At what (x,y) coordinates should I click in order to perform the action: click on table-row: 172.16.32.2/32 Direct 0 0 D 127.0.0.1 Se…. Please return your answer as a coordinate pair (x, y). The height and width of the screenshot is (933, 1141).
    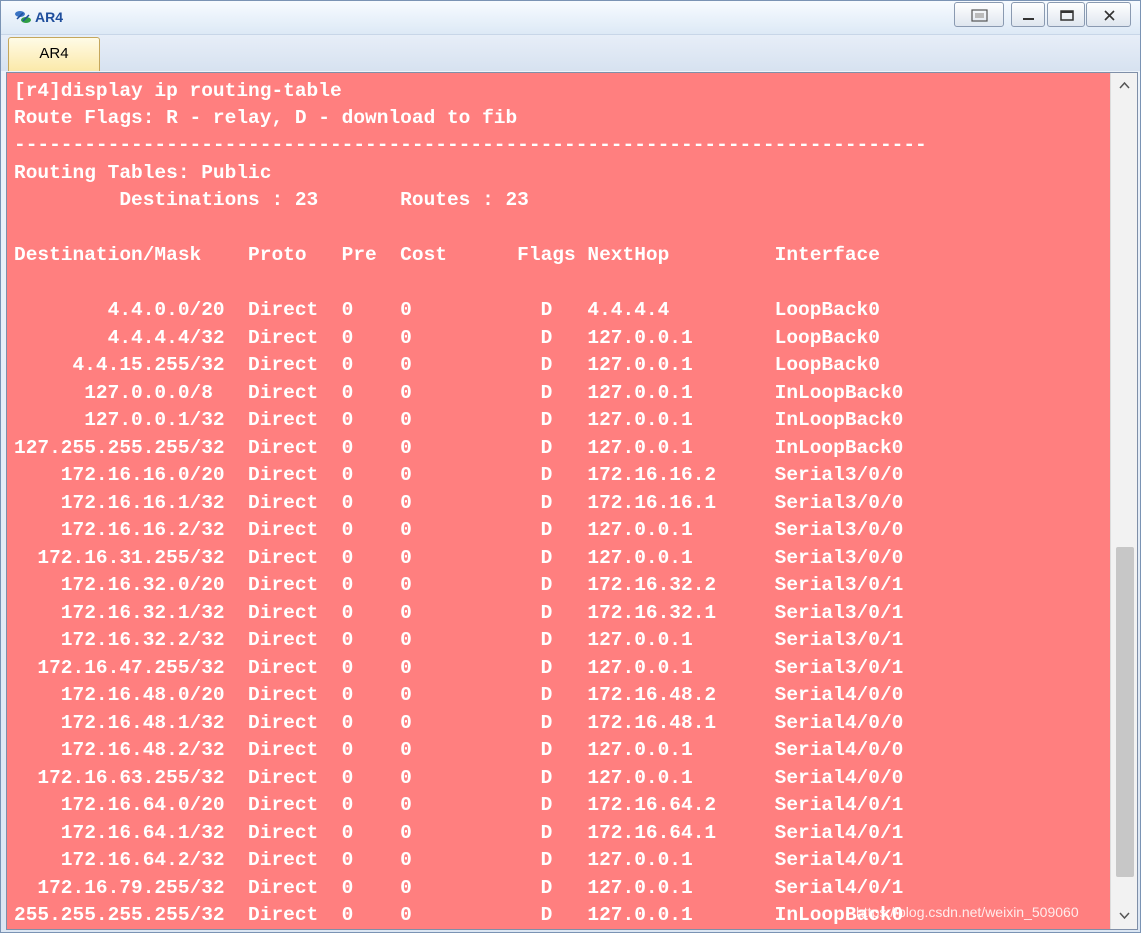
    Looking at the image, I should click on (459, 640).